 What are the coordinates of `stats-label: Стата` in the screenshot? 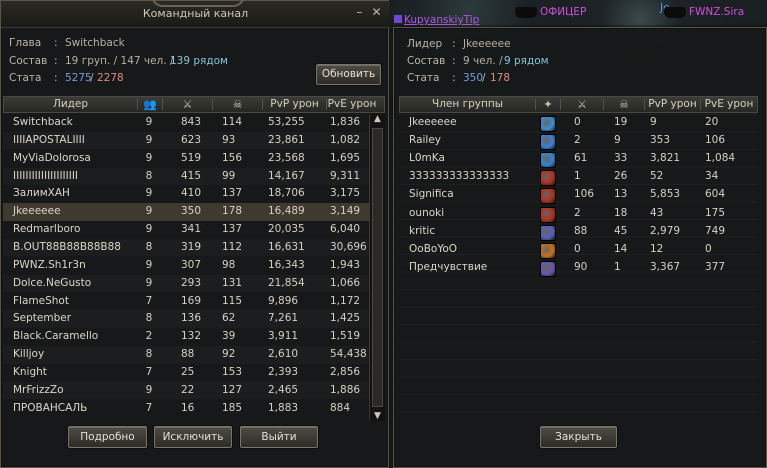 It's located at (25, 78).